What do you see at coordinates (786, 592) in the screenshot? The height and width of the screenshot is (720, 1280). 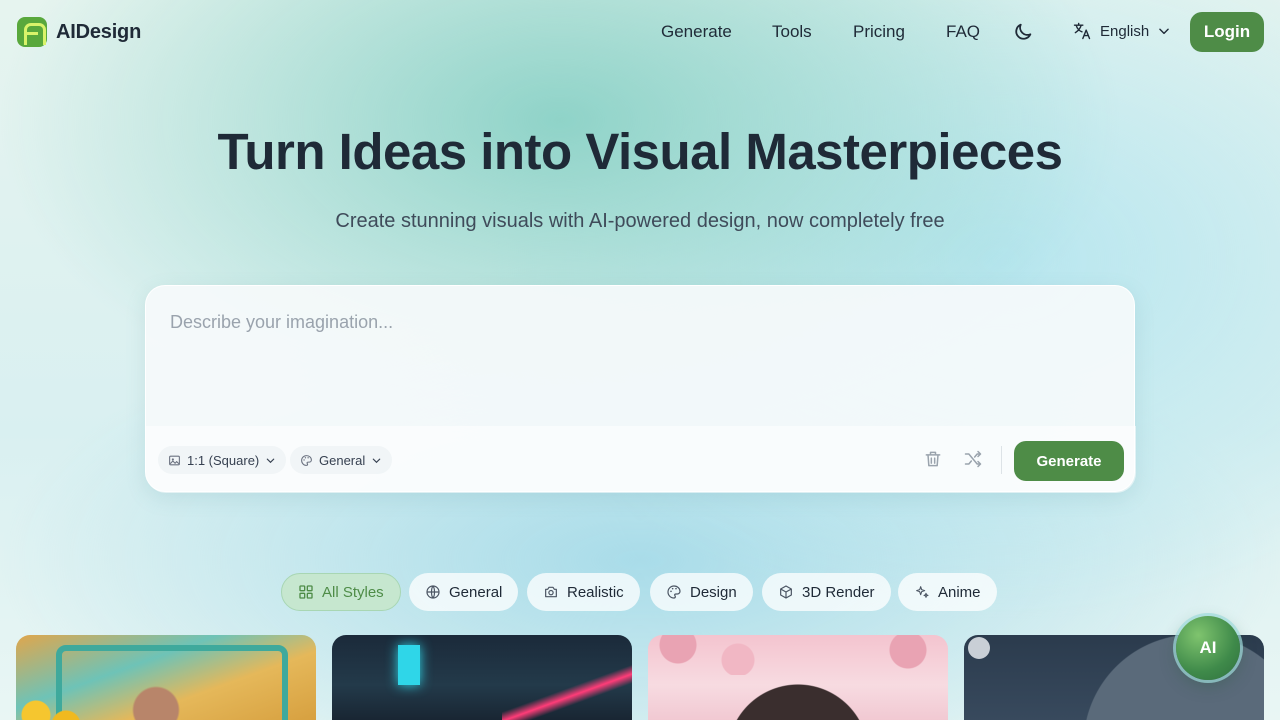 I see `cube-icon` at bounding box center [786, 592].